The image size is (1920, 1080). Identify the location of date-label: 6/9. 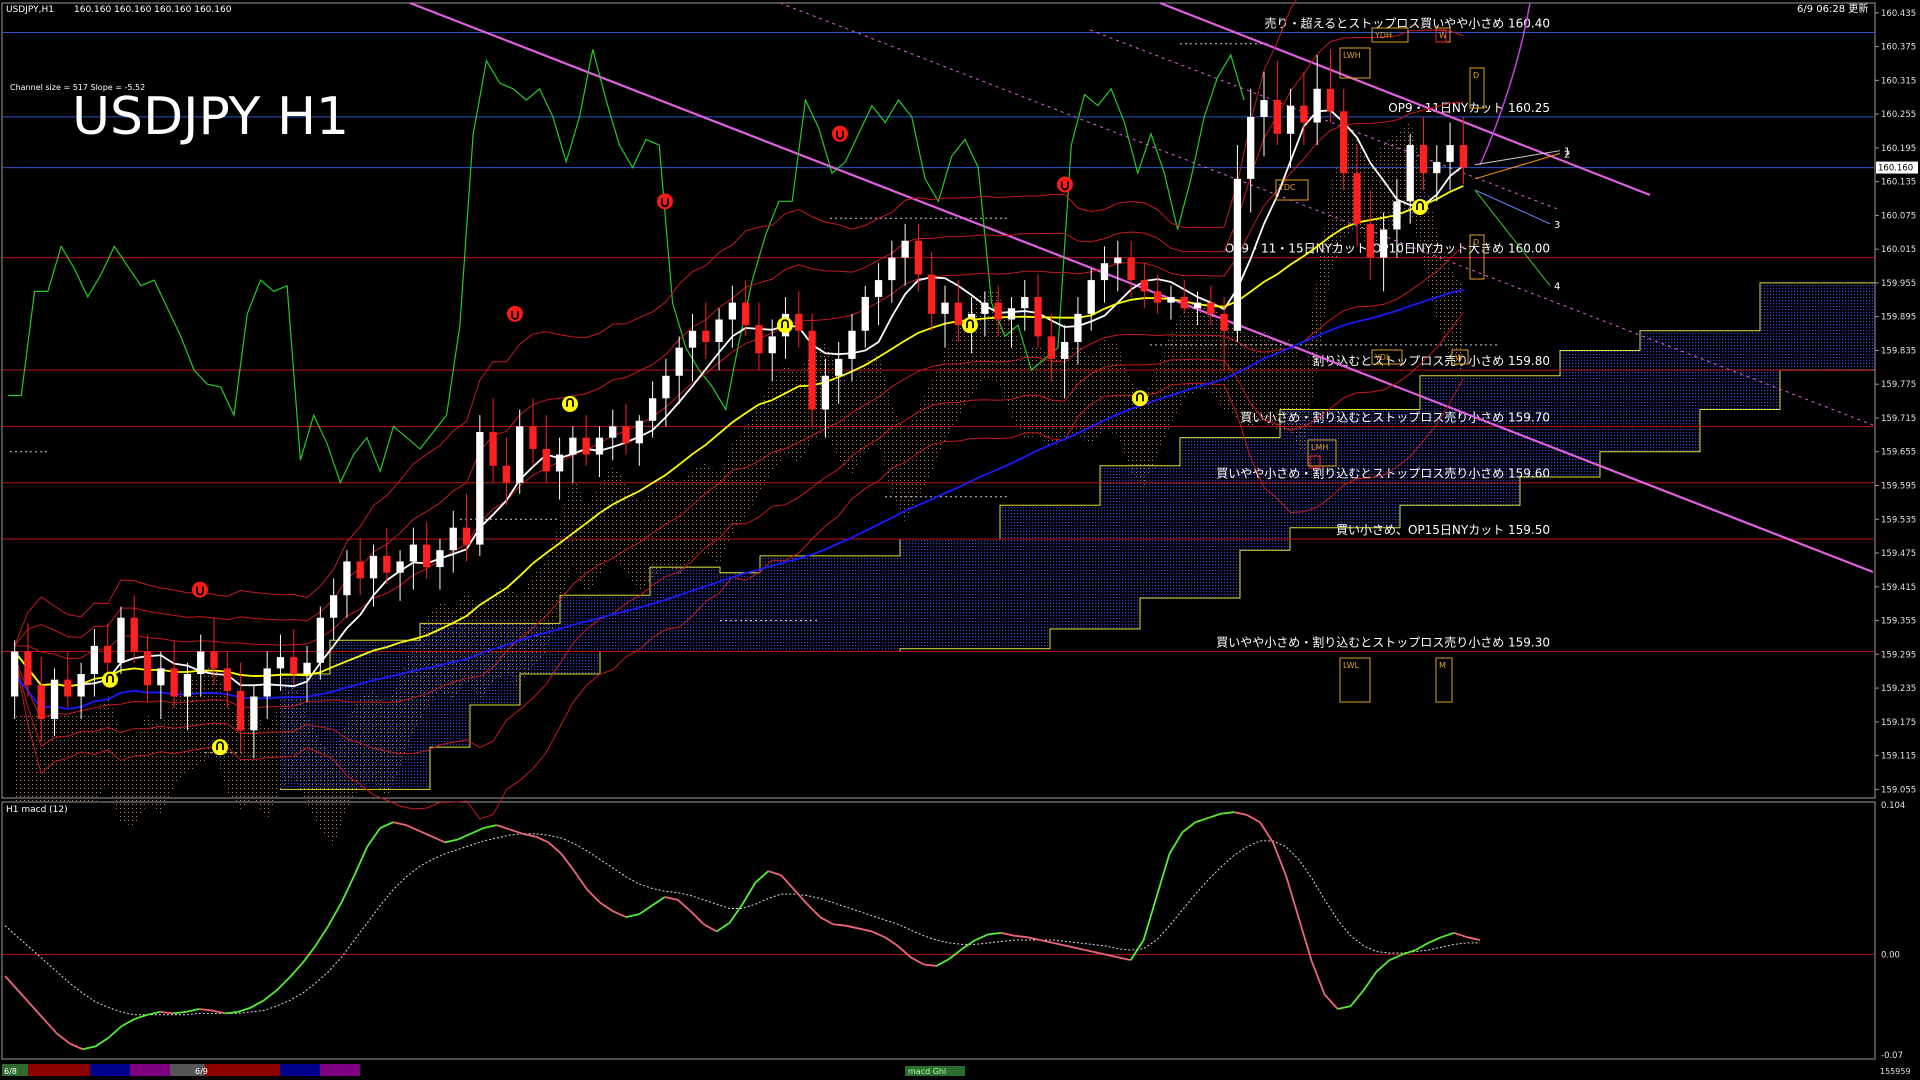
(201, 1071).